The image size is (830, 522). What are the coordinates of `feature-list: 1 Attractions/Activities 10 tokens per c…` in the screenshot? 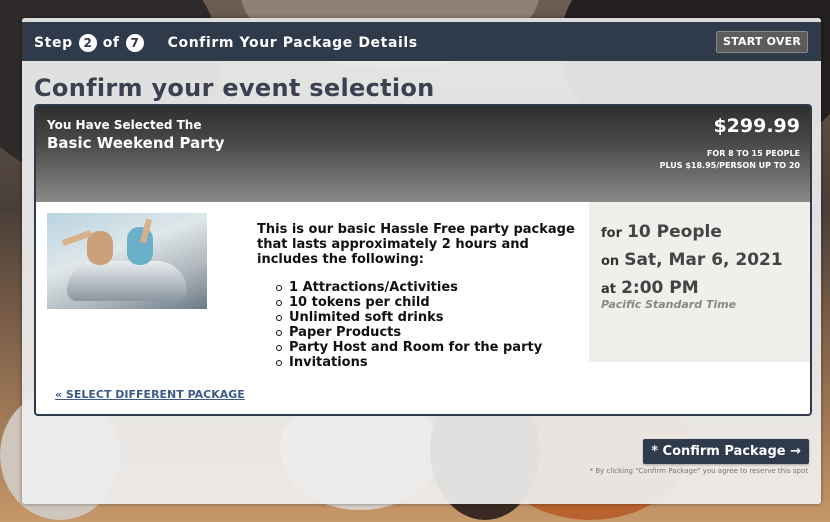 It's located at (409, 325).